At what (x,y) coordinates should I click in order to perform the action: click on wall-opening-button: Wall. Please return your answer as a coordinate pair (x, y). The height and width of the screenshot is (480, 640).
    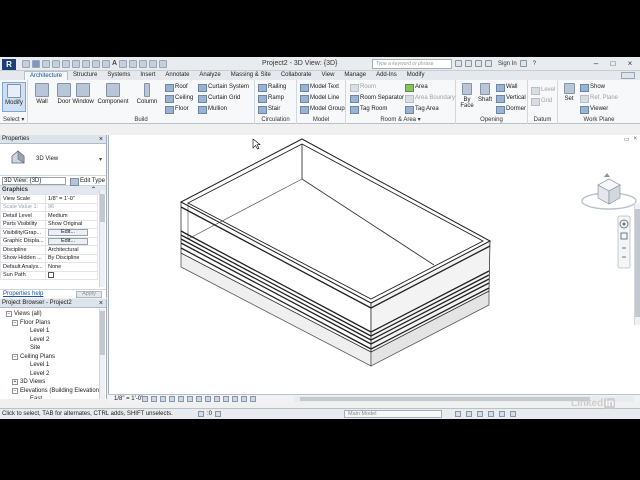
    Looking at the image, I should click on (506, 87).